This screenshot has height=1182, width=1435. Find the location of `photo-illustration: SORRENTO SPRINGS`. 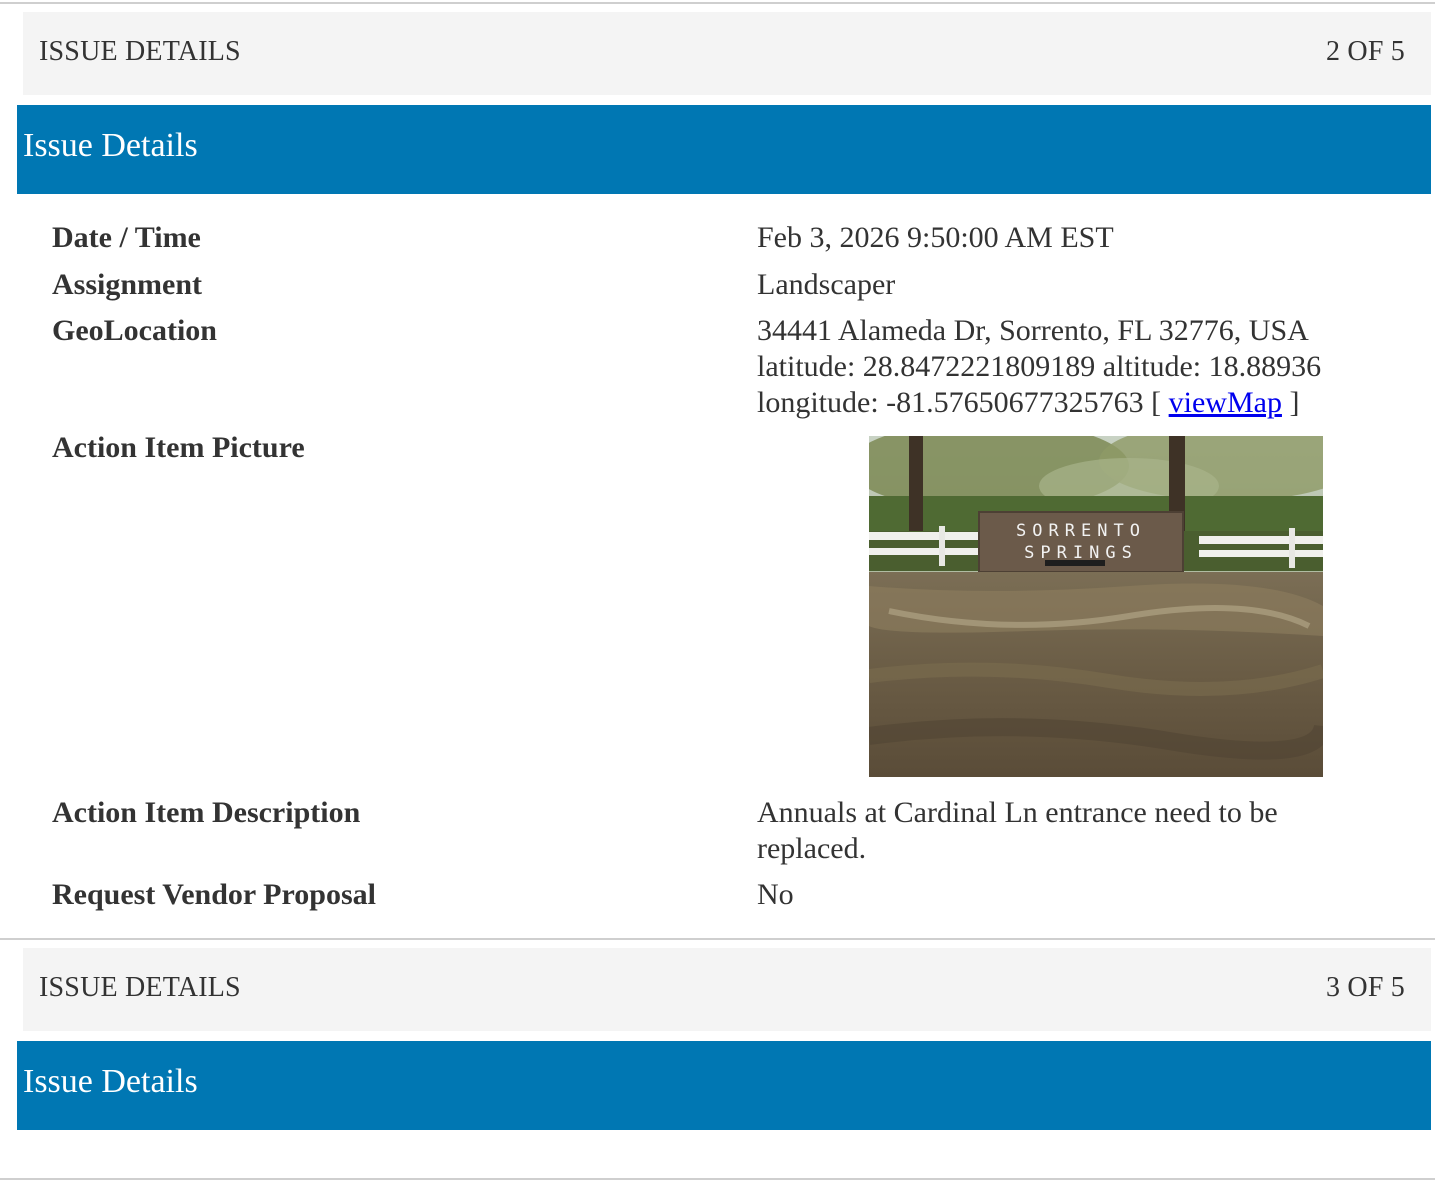

photo-illustration: SORRENTO SPRINGS is located at coordinates (1096, 606).